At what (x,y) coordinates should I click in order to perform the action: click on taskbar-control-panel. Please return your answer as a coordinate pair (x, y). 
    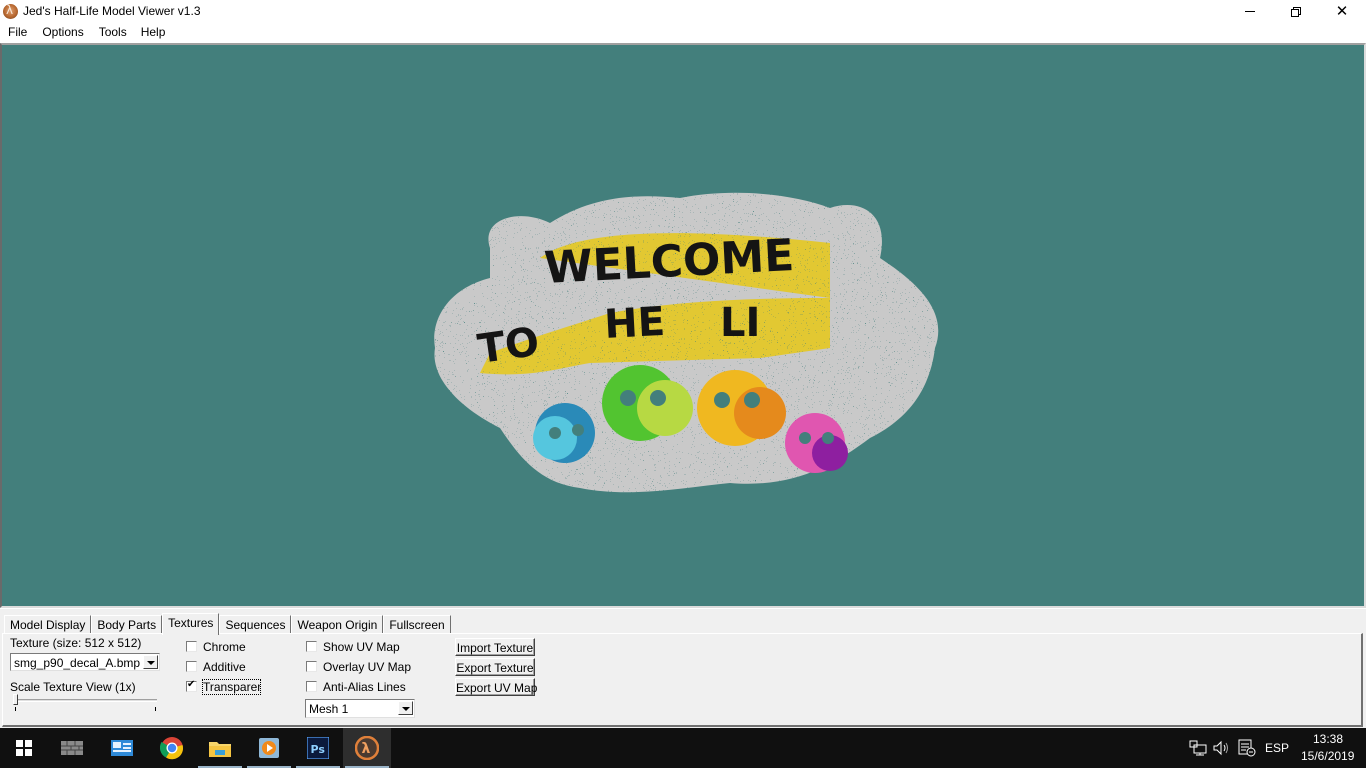
    Looking at the image, I should click on (122, 748).